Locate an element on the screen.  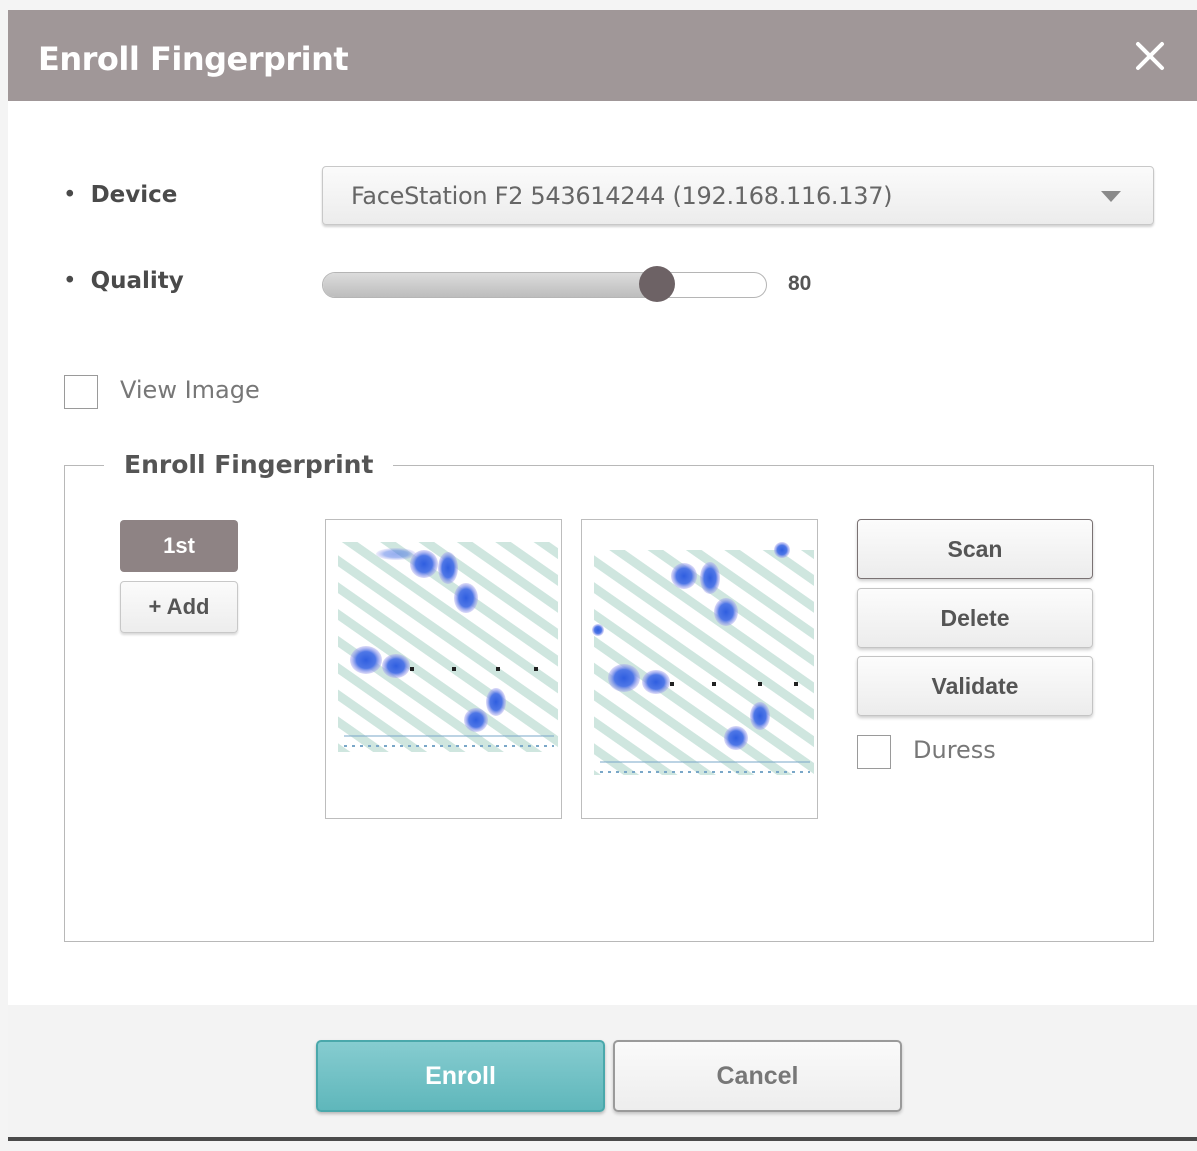
view-image-label: View Image is located at coordinates (190, 390).